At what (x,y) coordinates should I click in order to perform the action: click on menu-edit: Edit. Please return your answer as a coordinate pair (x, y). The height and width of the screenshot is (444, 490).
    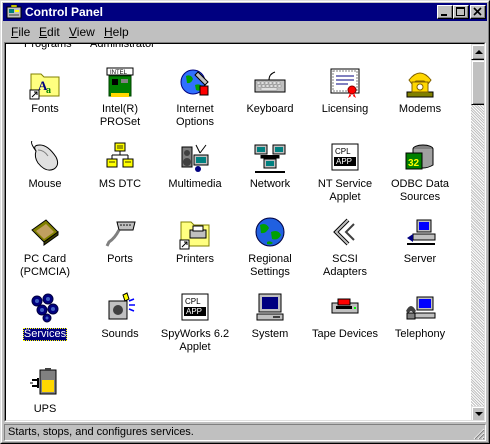
    Looking at the image, I should click on (49, 32).